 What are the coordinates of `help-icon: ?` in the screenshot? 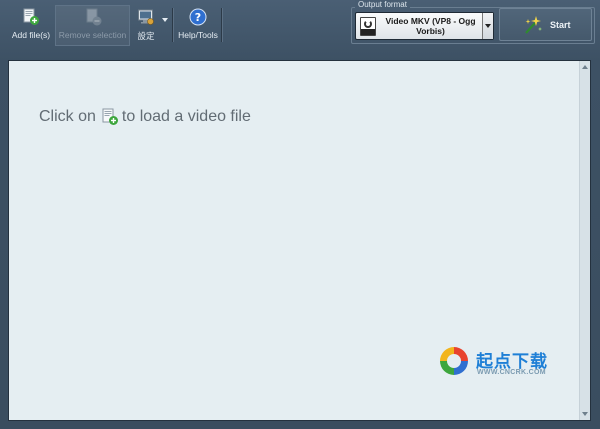 It's located at (198, 17).